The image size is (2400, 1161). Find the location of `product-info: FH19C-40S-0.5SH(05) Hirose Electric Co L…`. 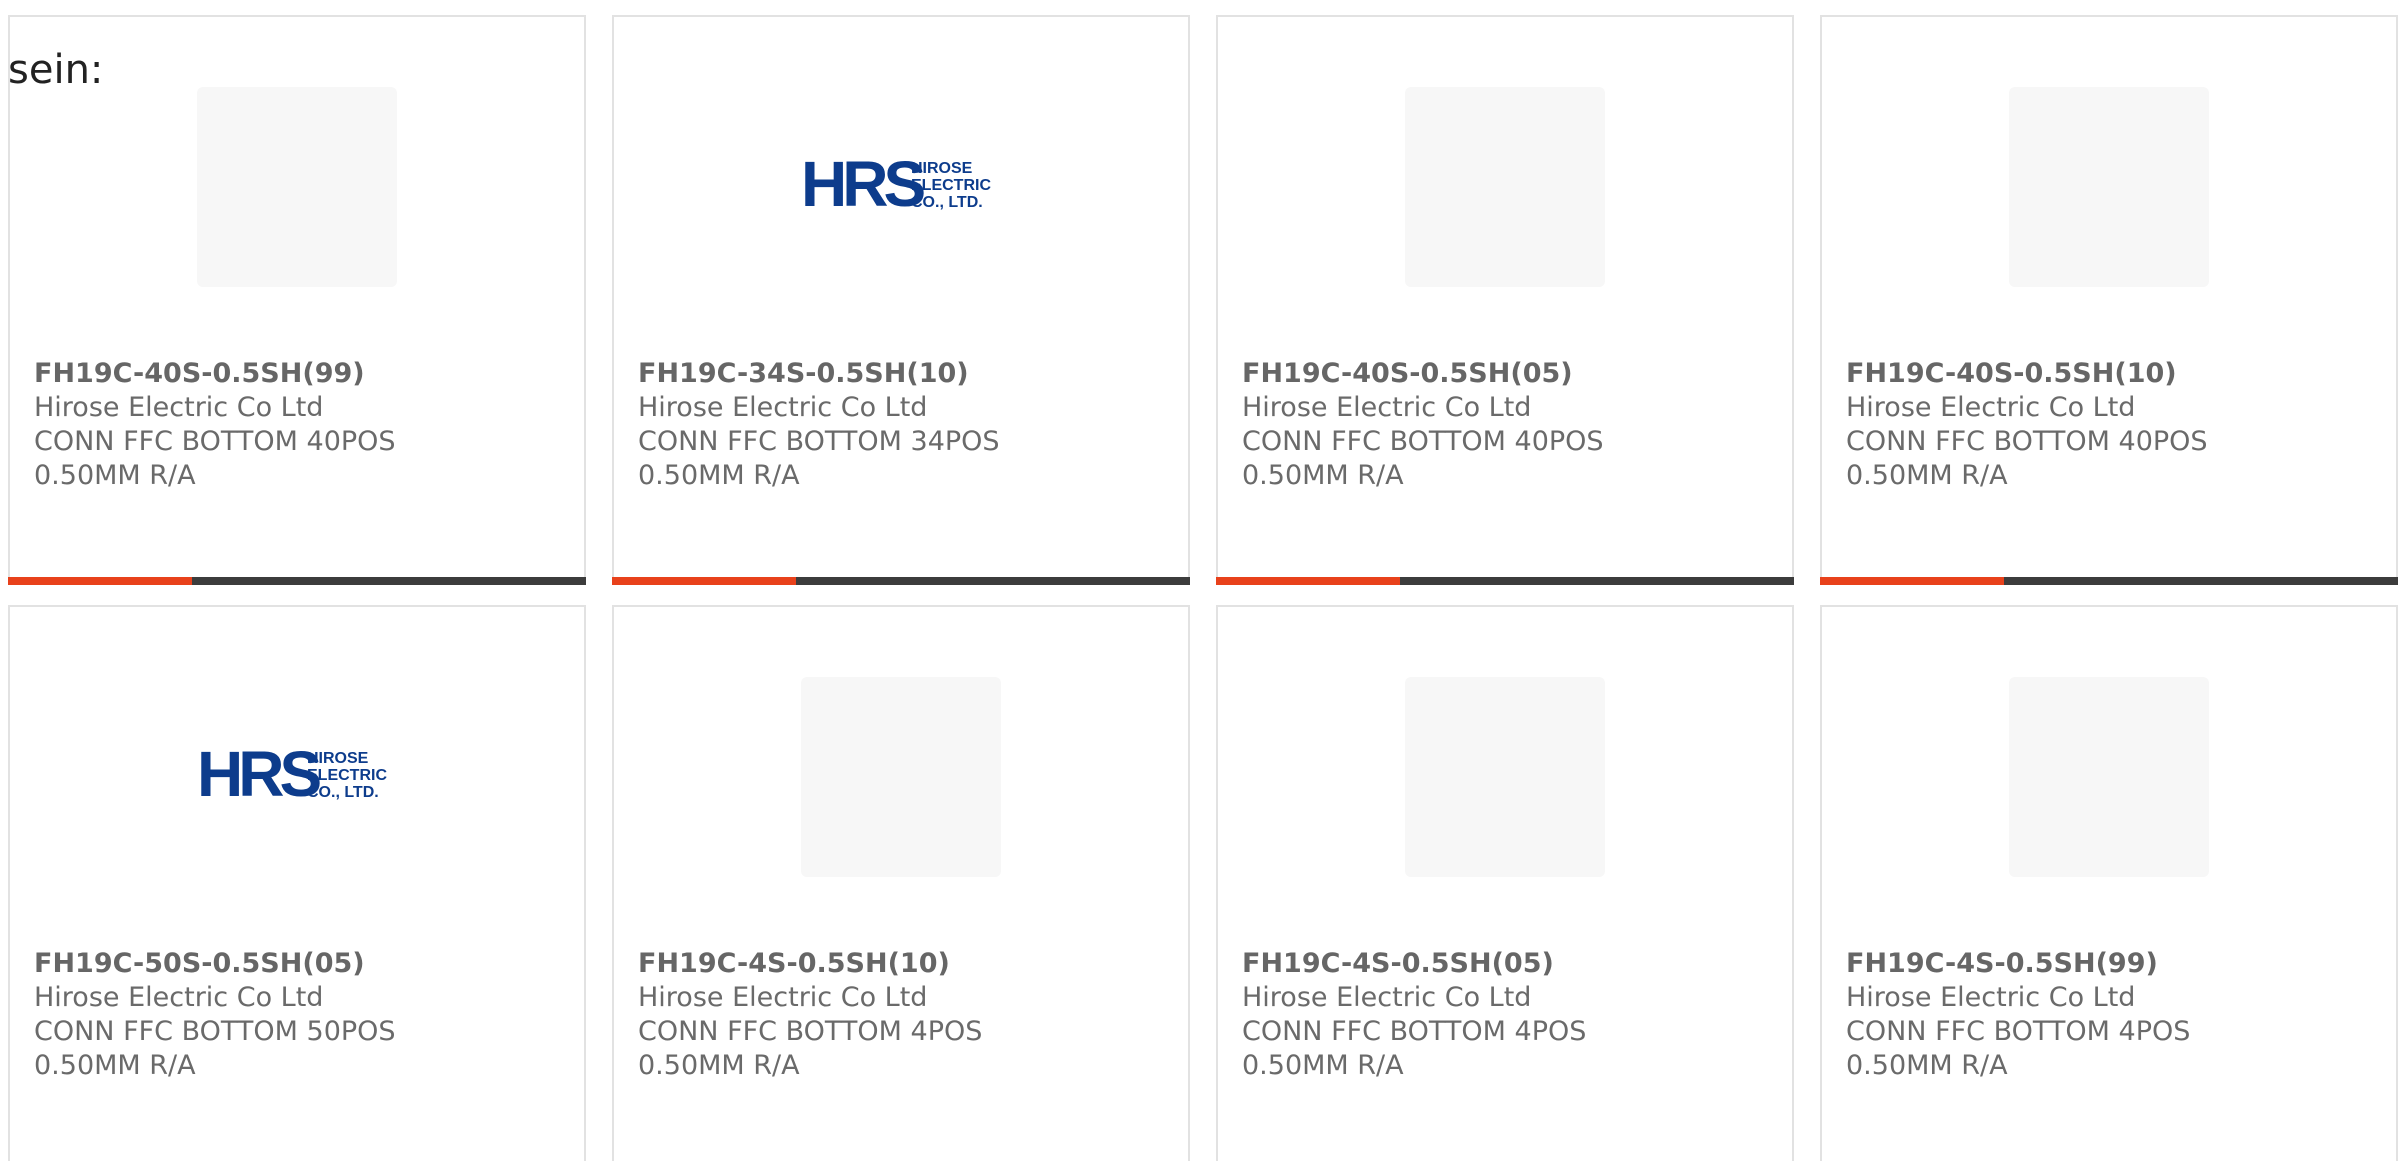

product-info: FH19C-40S-0.5SH(05) Hirose Electric Co L… is located at coordinates (1423, 425).